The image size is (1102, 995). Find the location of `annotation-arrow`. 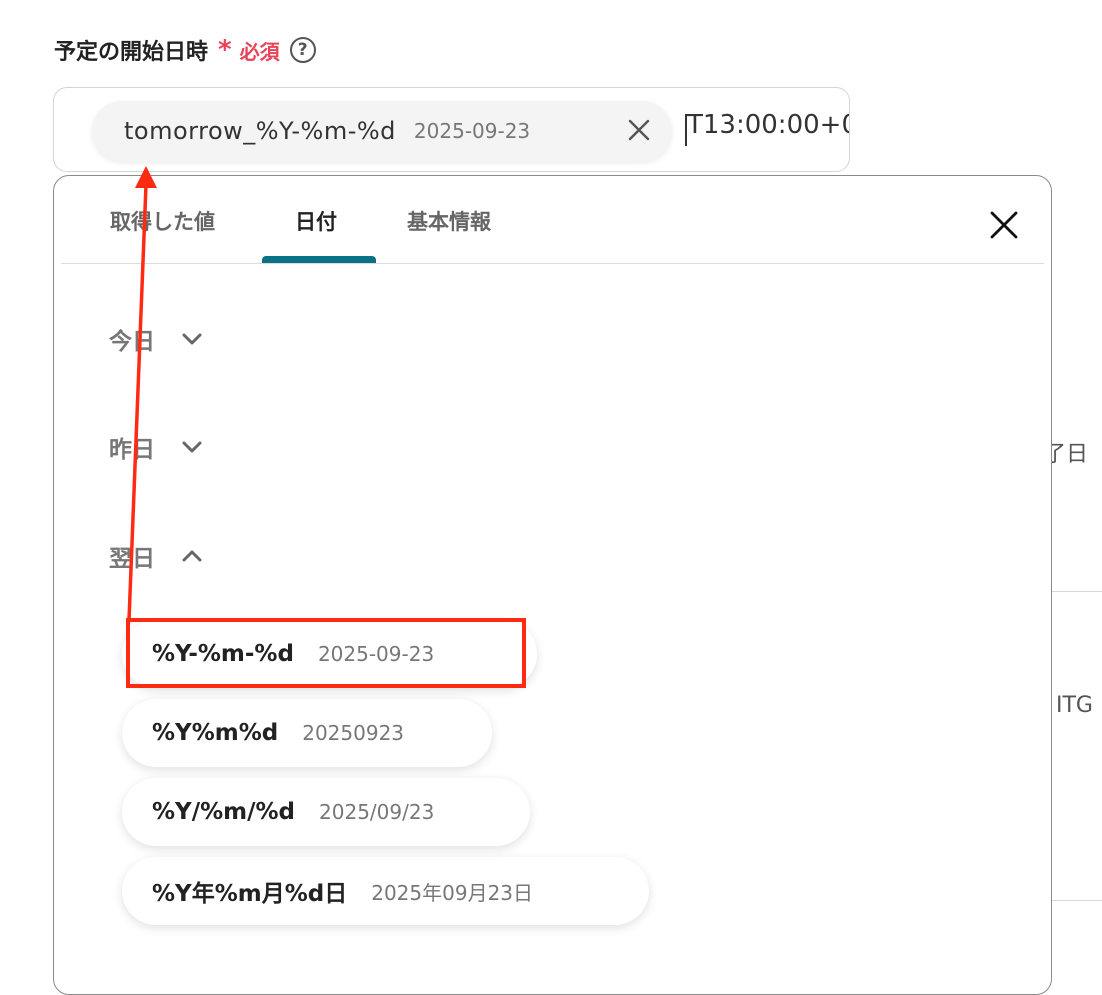

annotation-arrow is located at coordinates (142, 393).